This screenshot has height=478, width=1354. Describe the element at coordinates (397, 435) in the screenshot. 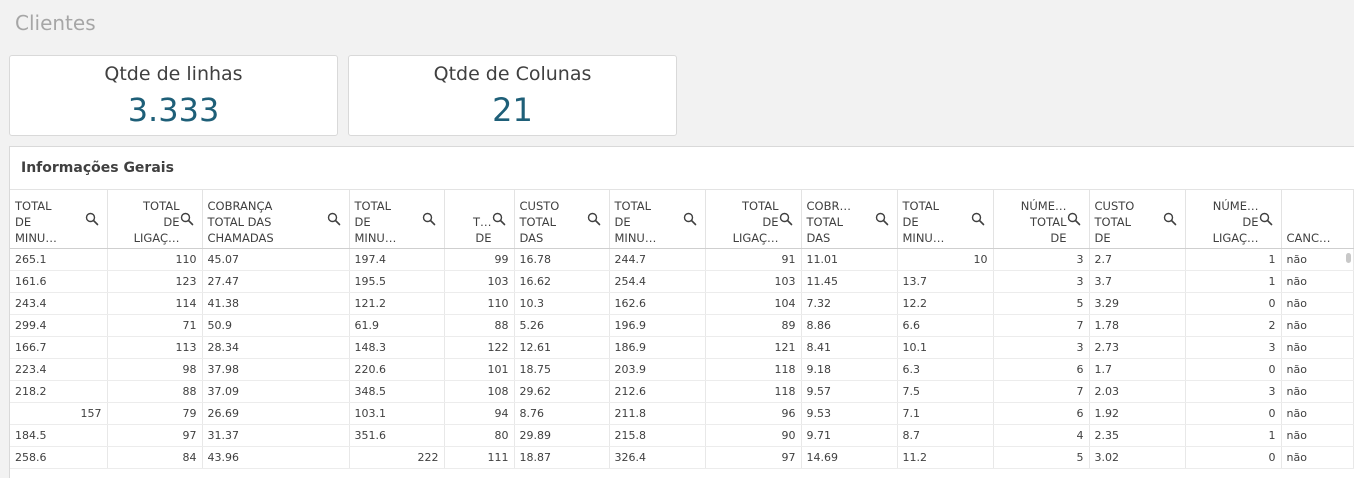

I see `table-cell: 351.6` at that location.